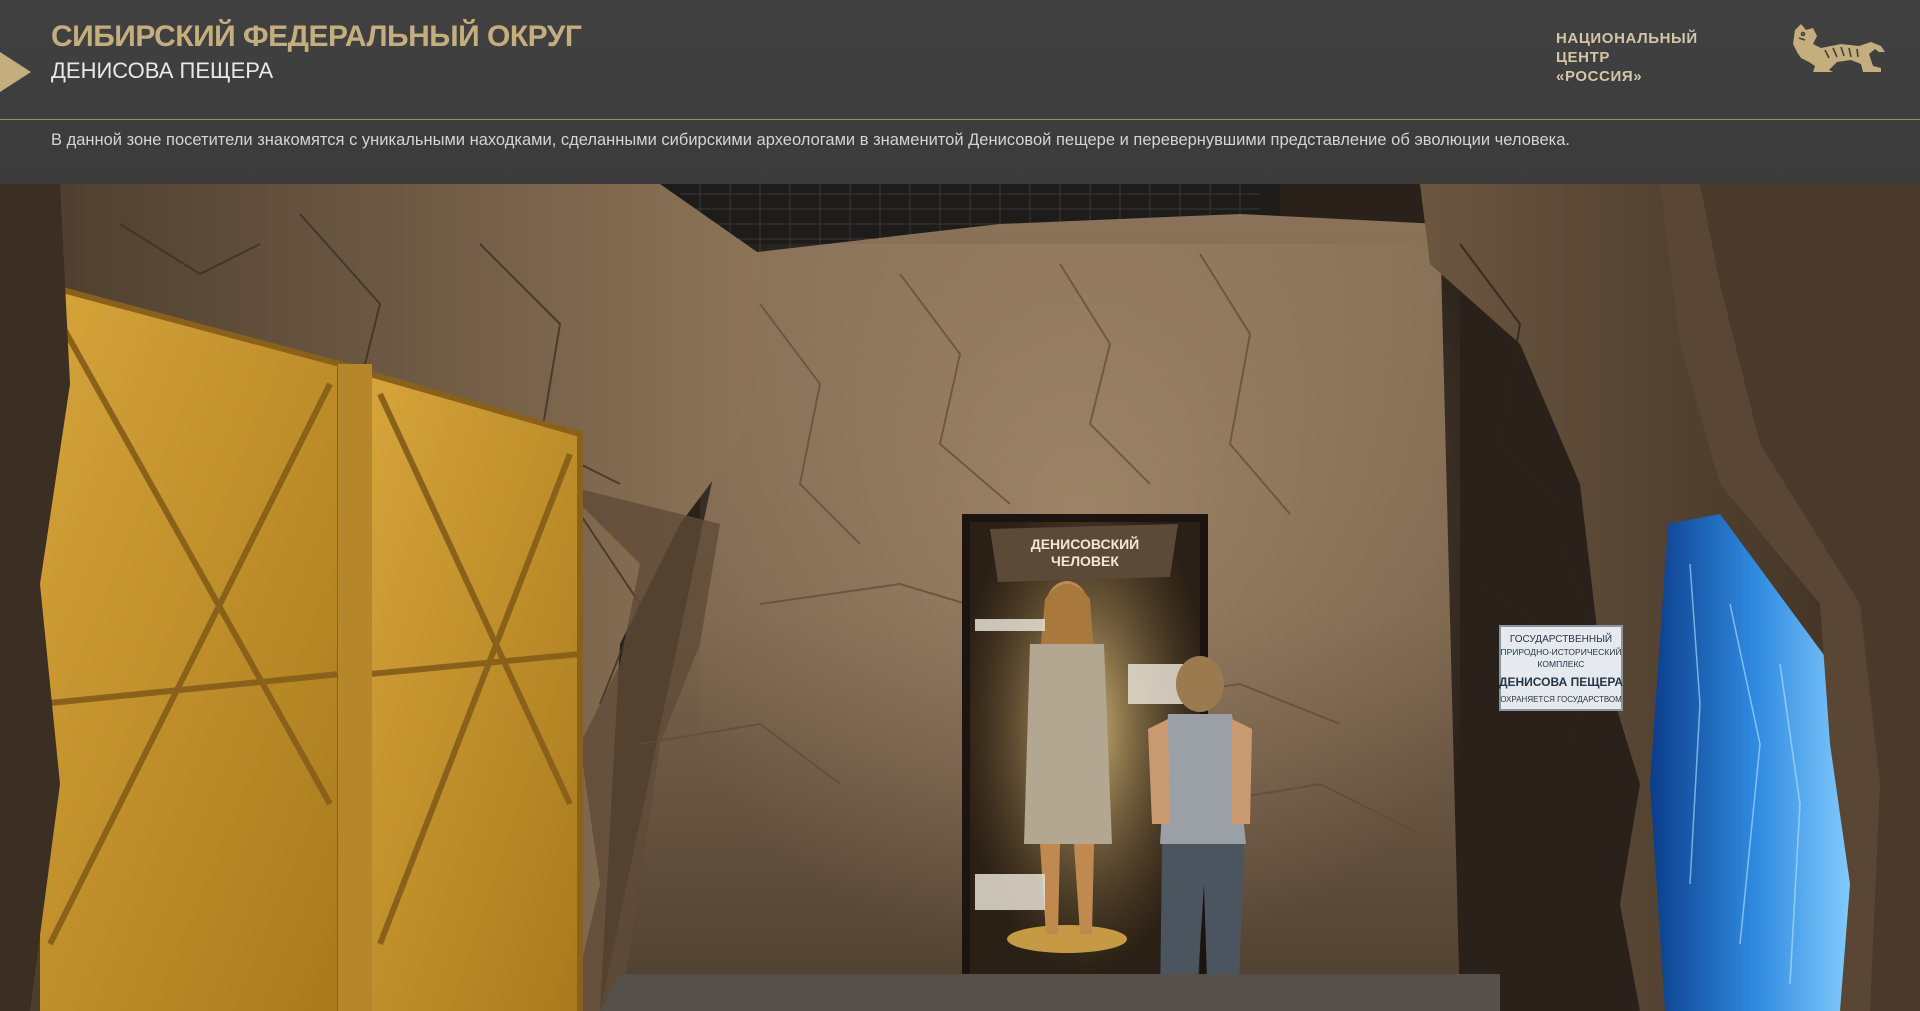  What do you see at coordinates (1561, 664) in the screenshot?
I see `sign-line3: КОМПЛЕКС` at bounding box center [1561, 664].